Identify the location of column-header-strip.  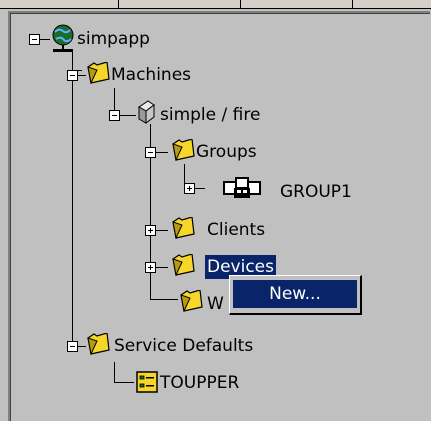
(215, 4).